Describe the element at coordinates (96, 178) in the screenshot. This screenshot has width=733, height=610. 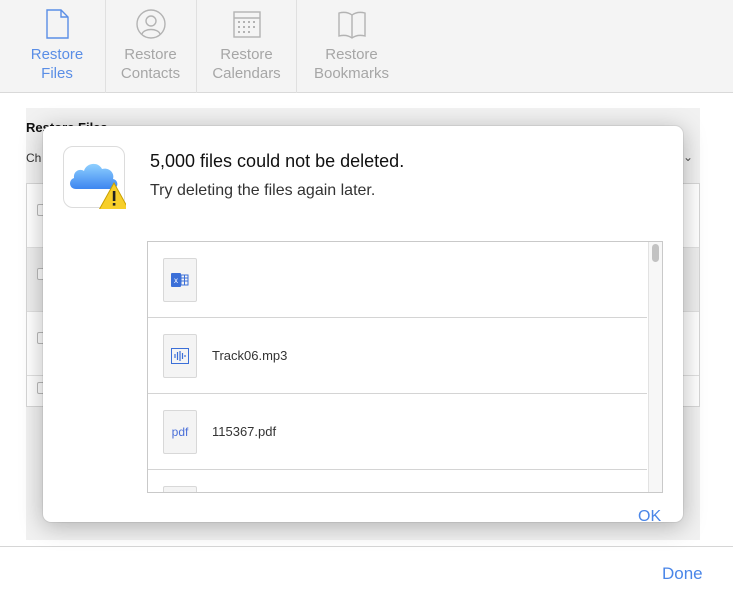
I see `icloud-warning-icon` at that location.